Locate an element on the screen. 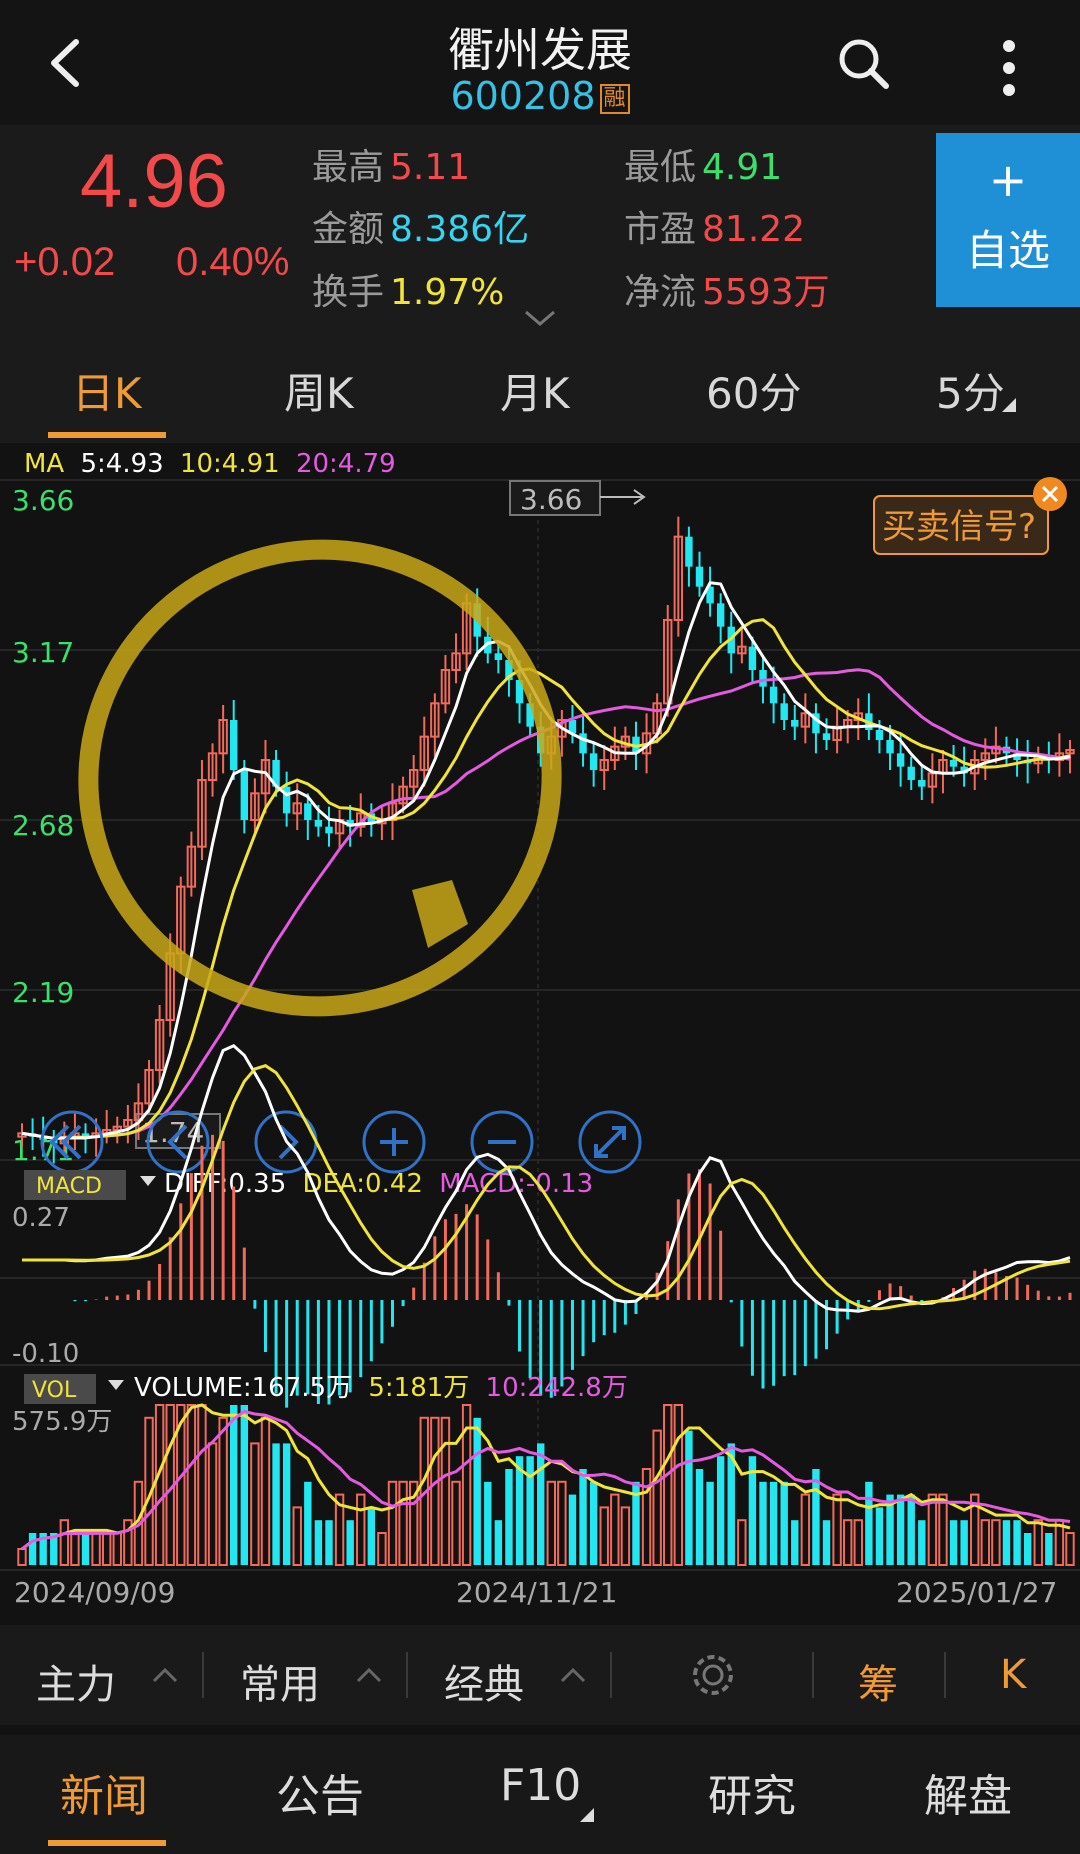 The height and width of the screenshot is (1854, 1080). tab-5min: 5分 is located at coordinates (970, 390).